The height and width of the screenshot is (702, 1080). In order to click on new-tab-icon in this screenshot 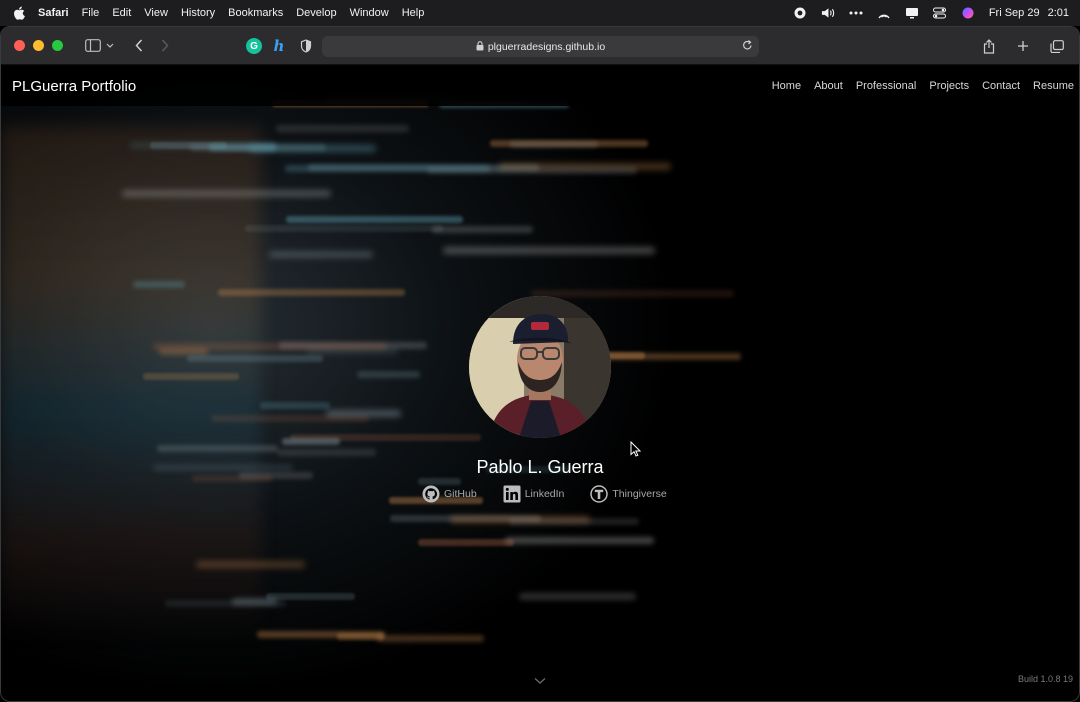, I will do `click(1023, 46)`.